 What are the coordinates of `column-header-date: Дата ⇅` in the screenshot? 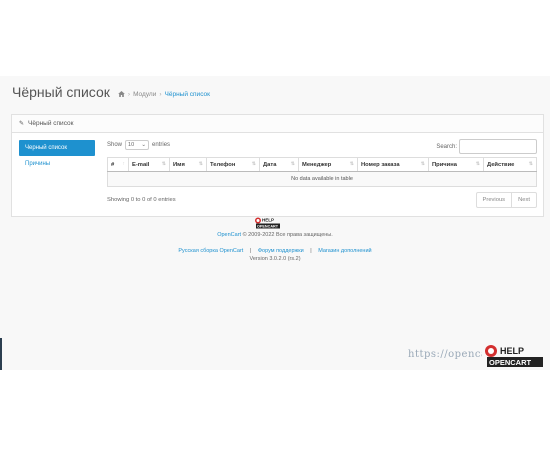 It's located at (279, 164).